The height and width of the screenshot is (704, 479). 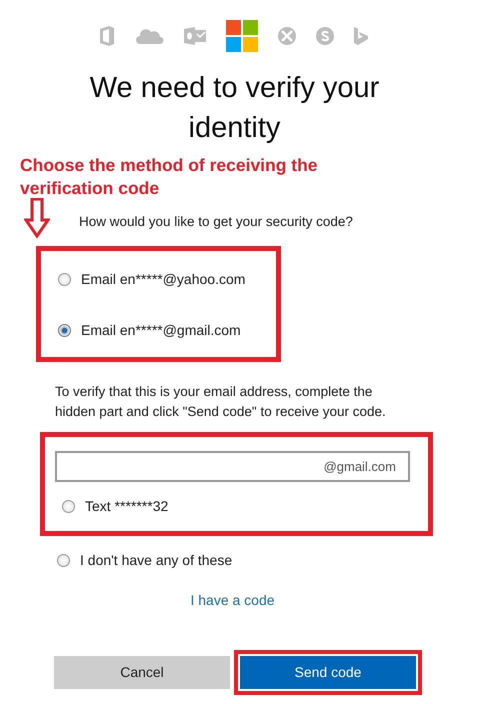 What do you see at coordinates (169, 177) in the screenshot?
I see `annotation-text: Choose the method of receiving the verification code` at bounding box center [169, 177].